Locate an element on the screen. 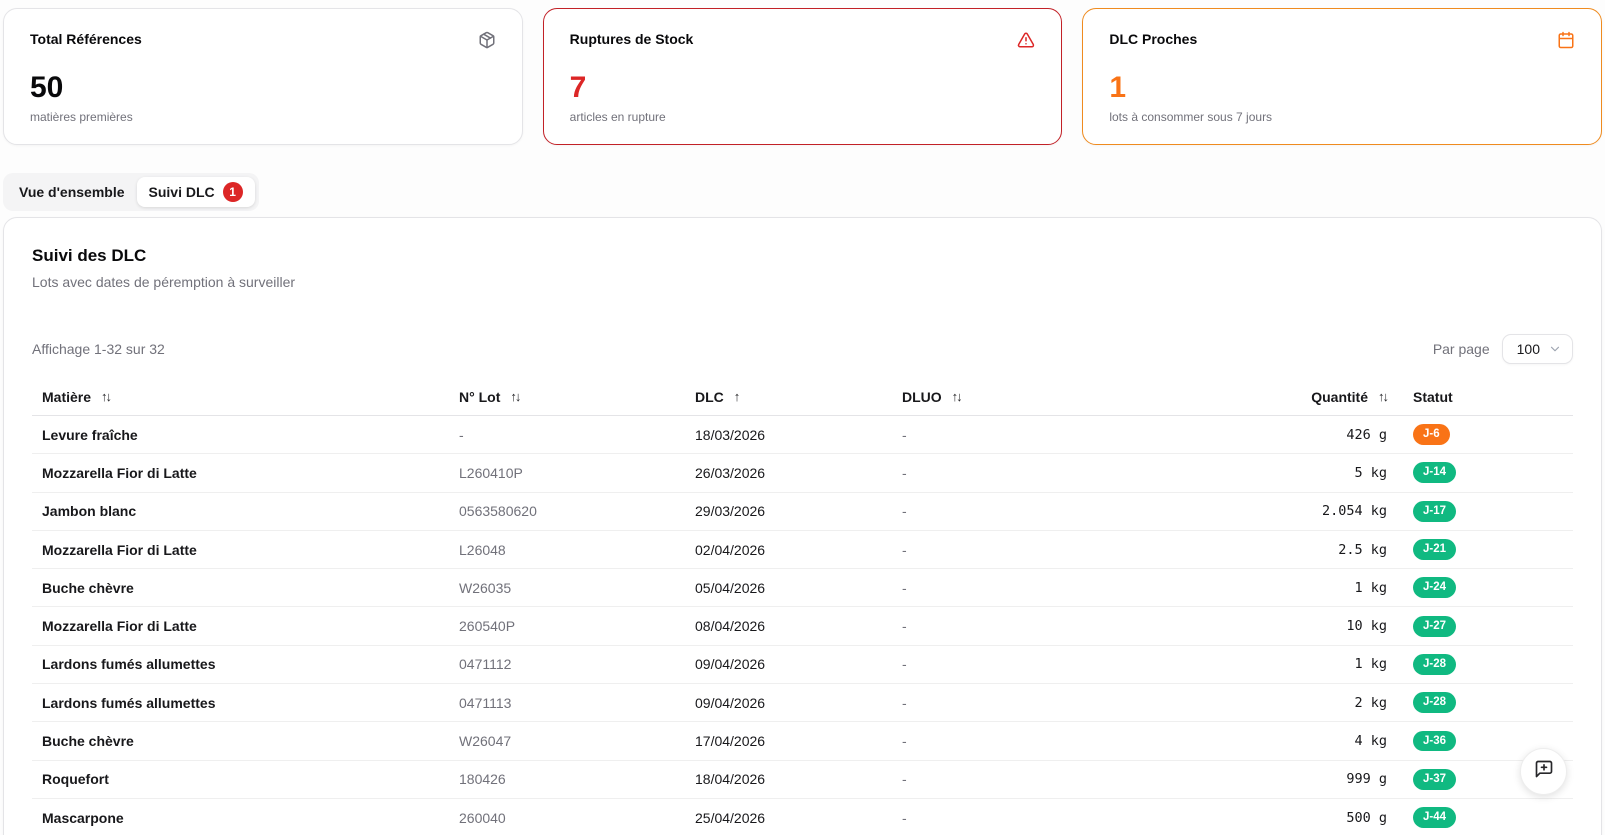  panel-title: Suivi des DLC is located at coordinates (89, 255).